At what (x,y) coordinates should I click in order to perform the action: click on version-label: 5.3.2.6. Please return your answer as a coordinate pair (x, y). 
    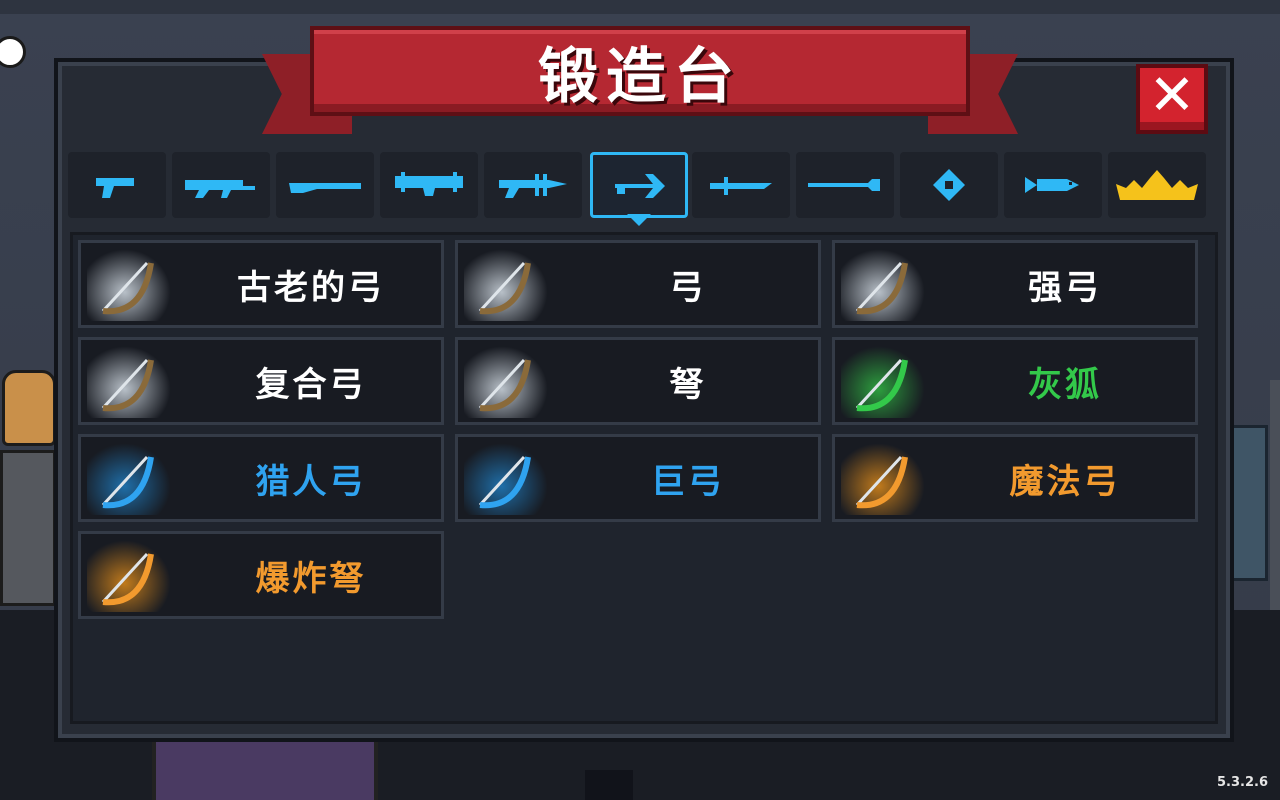
    Looking at the image, I should click on (1242, 782).